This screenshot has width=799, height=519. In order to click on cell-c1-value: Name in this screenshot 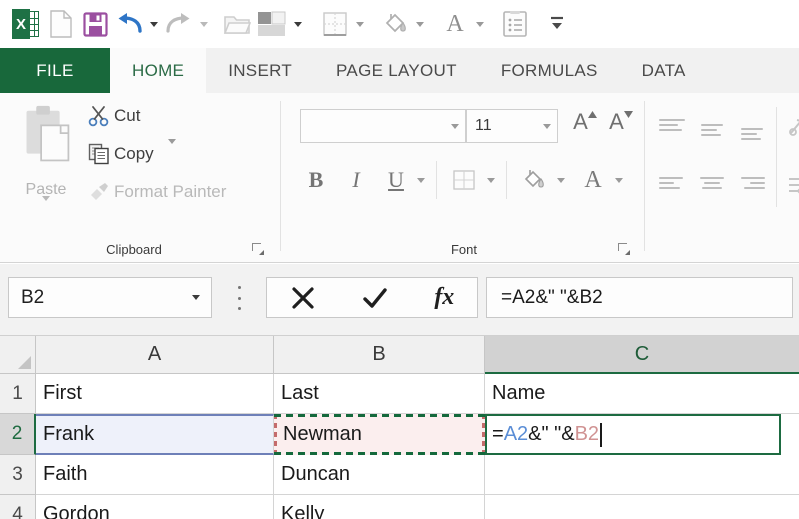, I will do `click(519, 393)`.